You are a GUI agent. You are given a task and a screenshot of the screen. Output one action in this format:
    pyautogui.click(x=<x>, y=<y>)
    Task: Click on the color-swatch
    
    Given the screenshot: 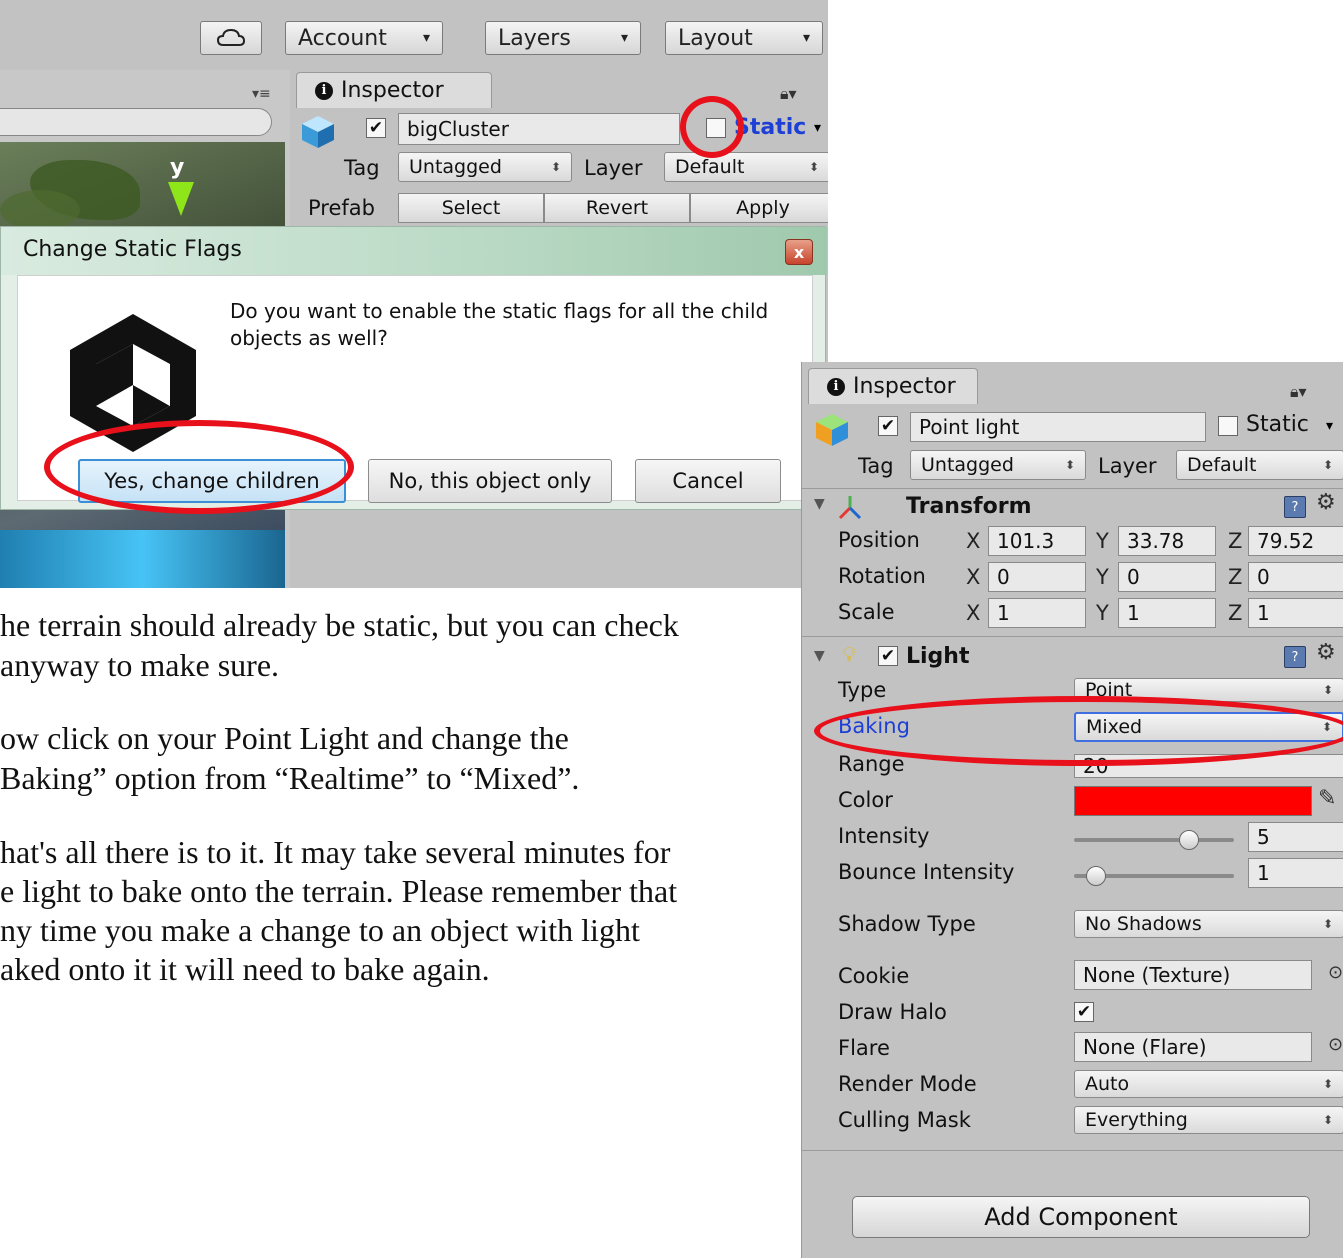 What is the action you would take?
    pyautogui.click(x=1193, y=801)
    